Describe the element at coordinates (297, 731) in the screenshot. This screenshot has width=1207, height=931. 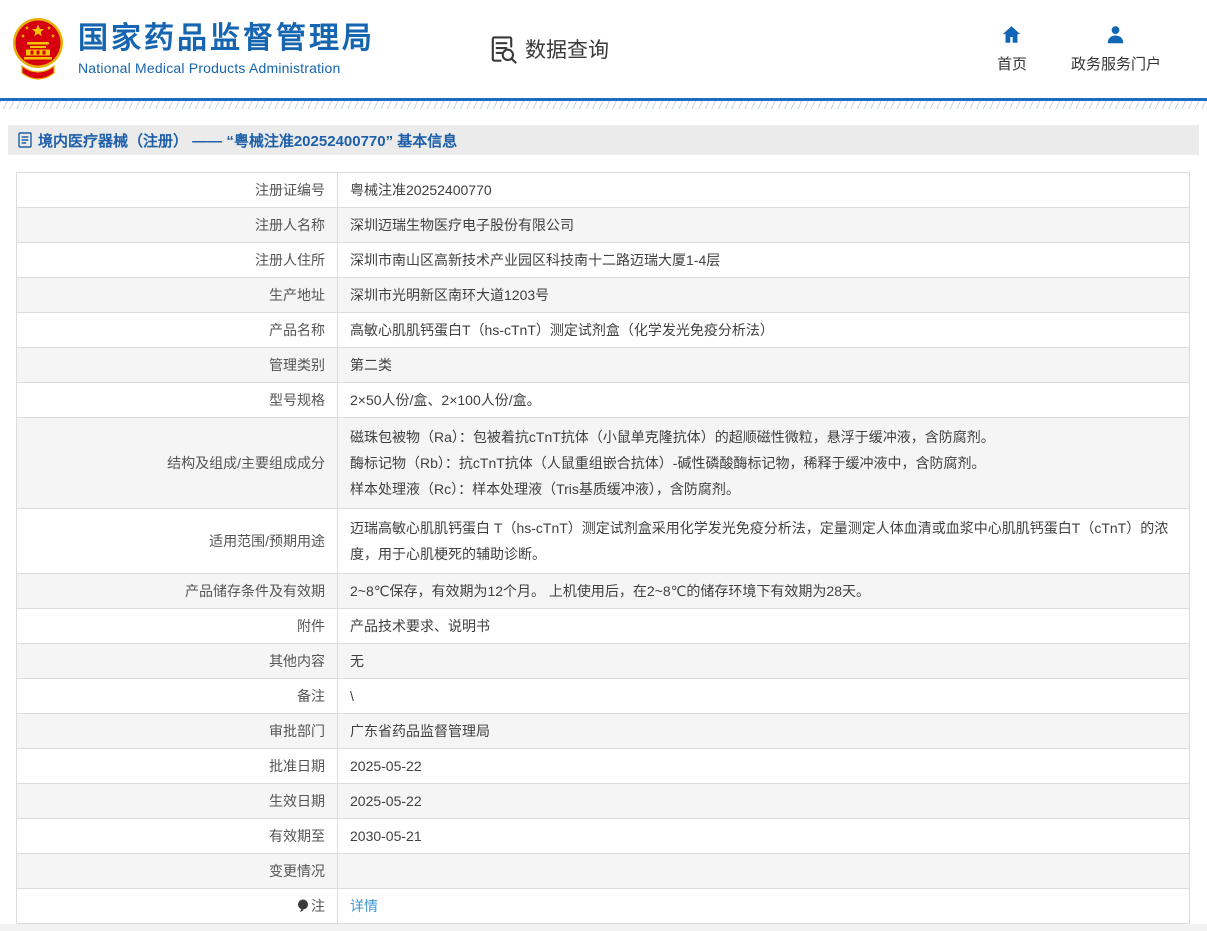
I see `row-label: 审批部门` at that location.